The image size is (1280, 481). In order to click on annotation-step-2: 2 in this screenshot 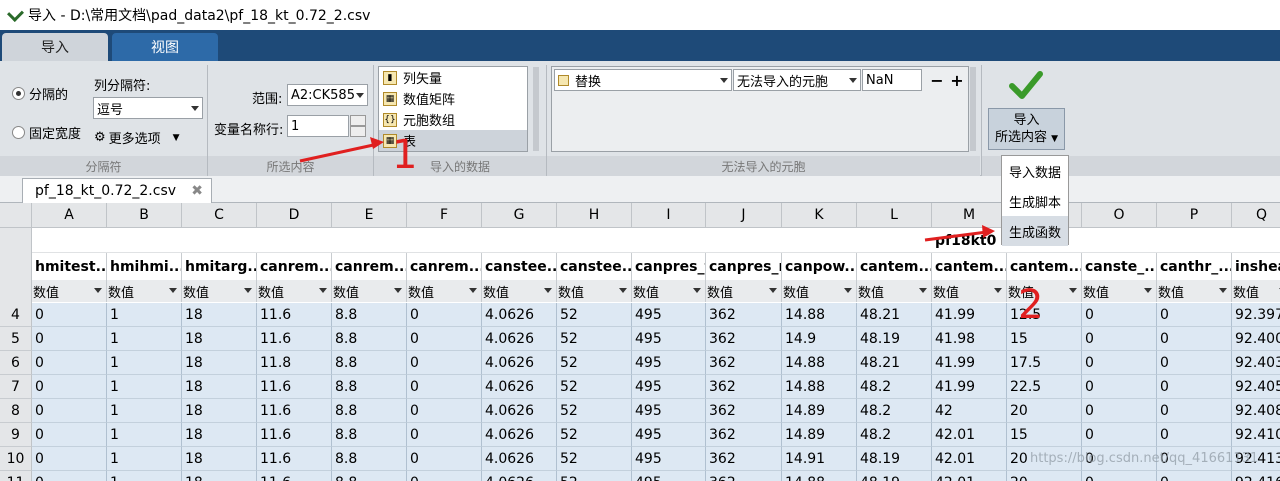, I will do `click(1031, 305)`.